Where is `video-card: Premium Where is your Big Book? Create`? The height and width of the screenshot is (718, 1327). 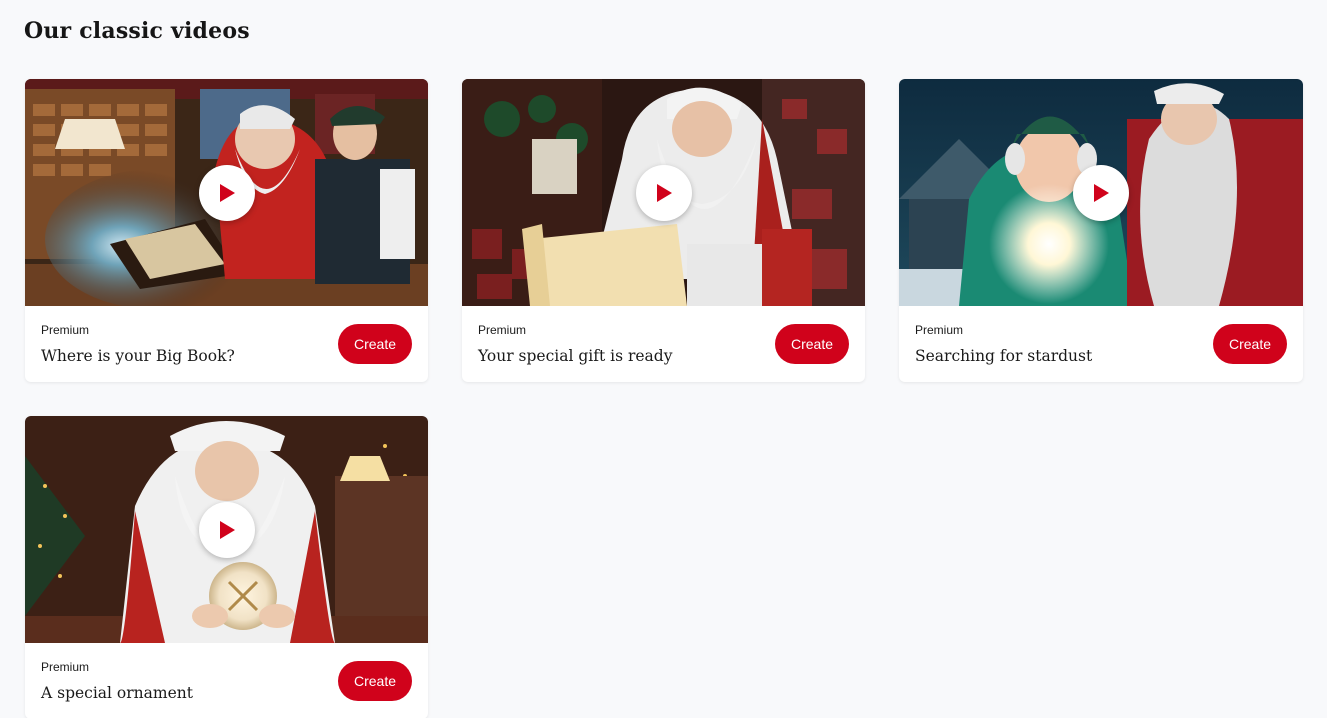 video-card: Premium Where is your Big Book? Create is located at coordinates (226, 230).